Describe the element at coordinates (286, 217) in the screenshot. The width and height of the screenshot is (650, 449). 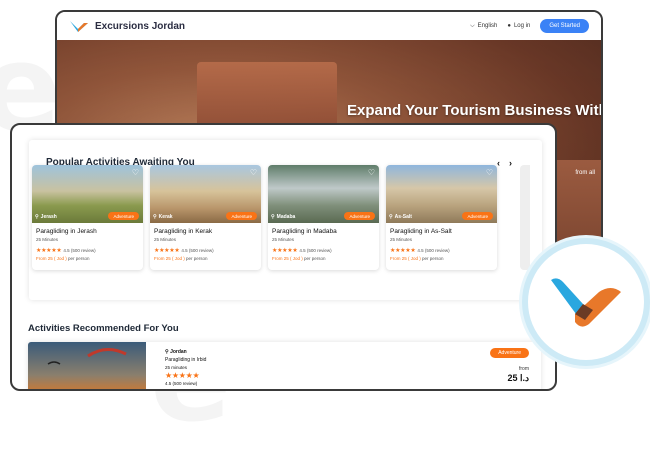
I see `location-label: Madaba` at that location.